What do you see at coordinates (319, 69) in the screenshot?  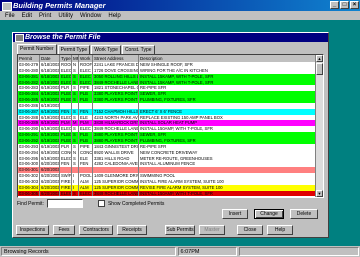 I see `scroll-thumb` at bounding box center [319, 69].